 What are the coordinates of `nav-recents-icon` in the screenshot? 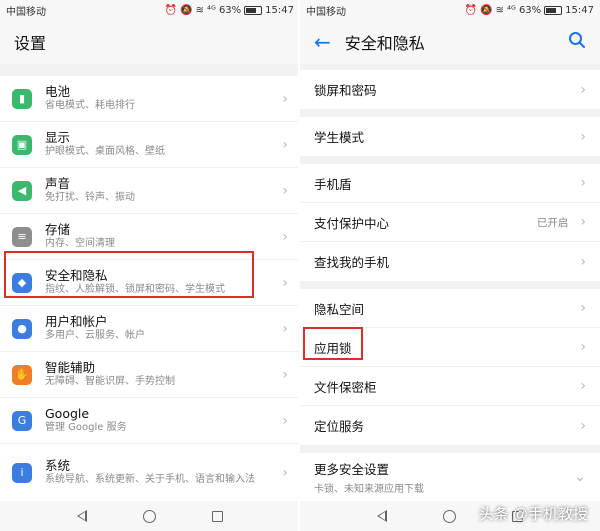 It's located at (217, 516).